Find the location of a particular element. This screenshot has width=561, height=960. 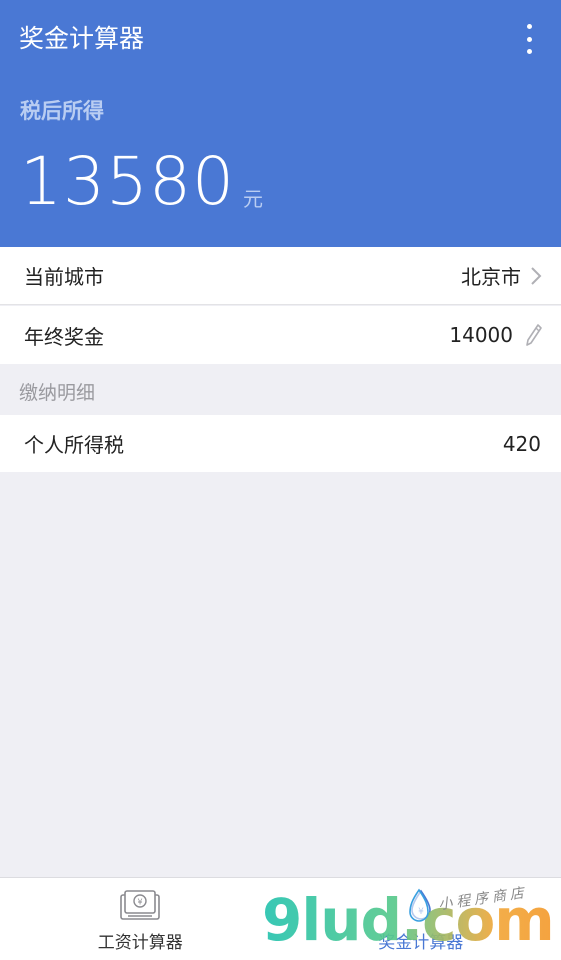

tab-salary-label: 工资计算器 is located at coordinates (140, 943).